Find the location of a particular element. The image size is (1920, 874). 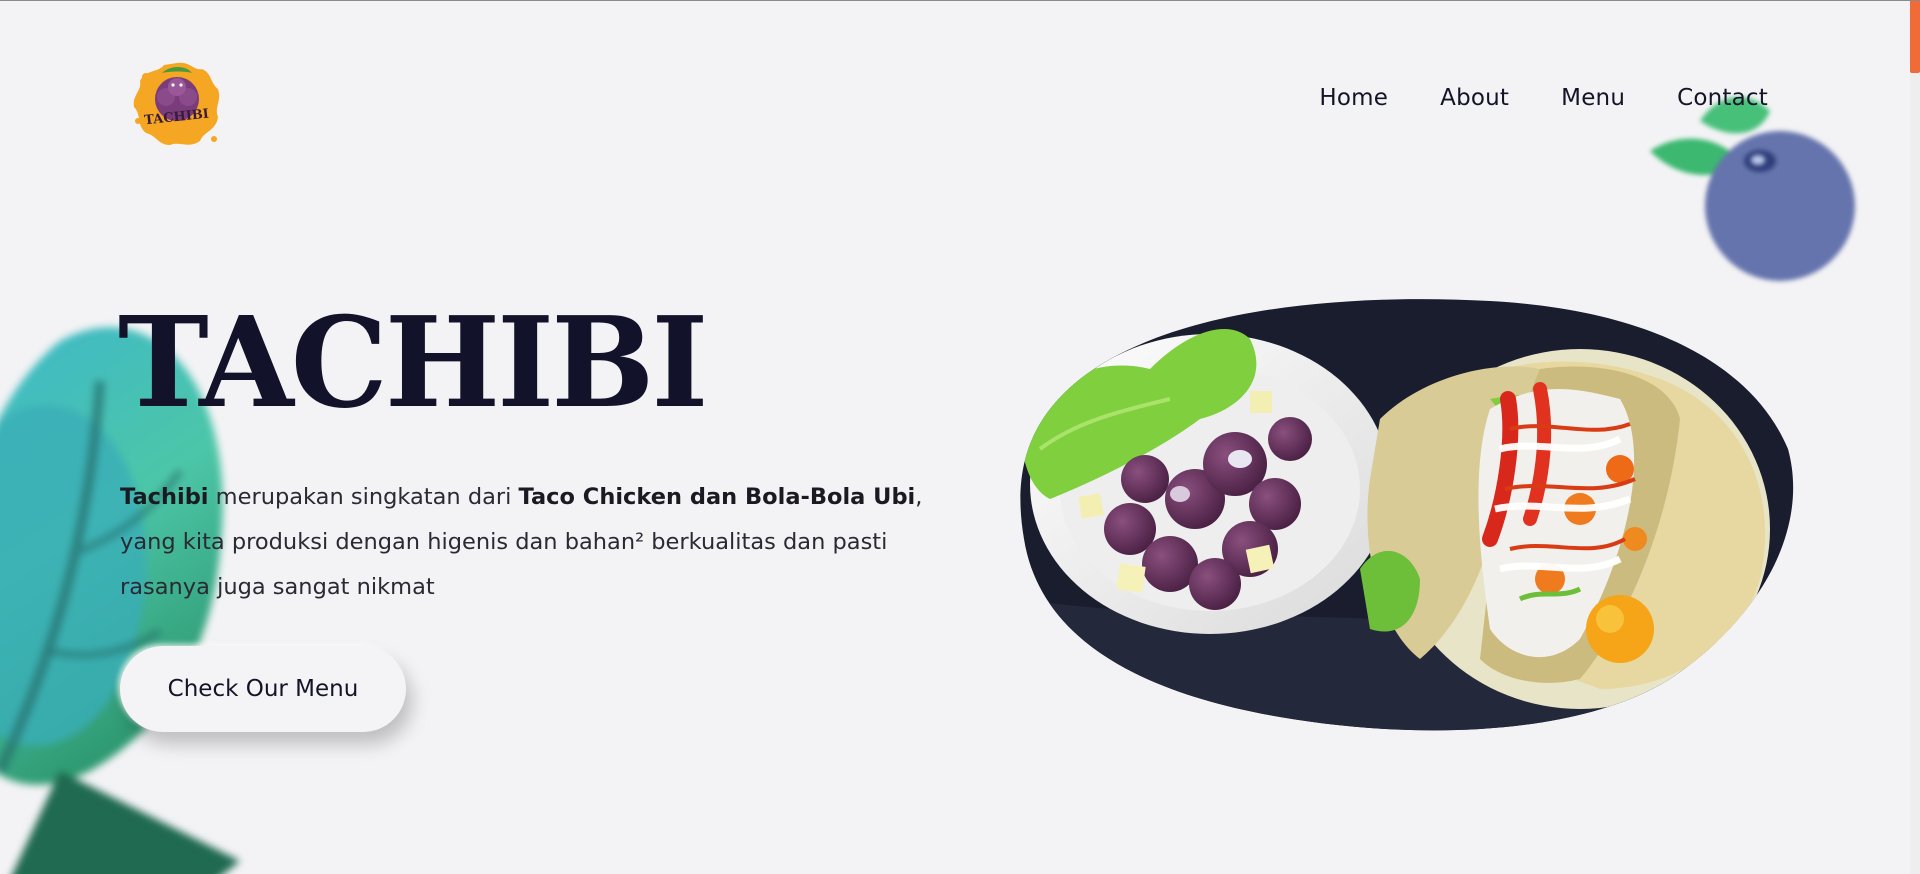

hero-title: TACHIBI is located at coordinates (413, 362).